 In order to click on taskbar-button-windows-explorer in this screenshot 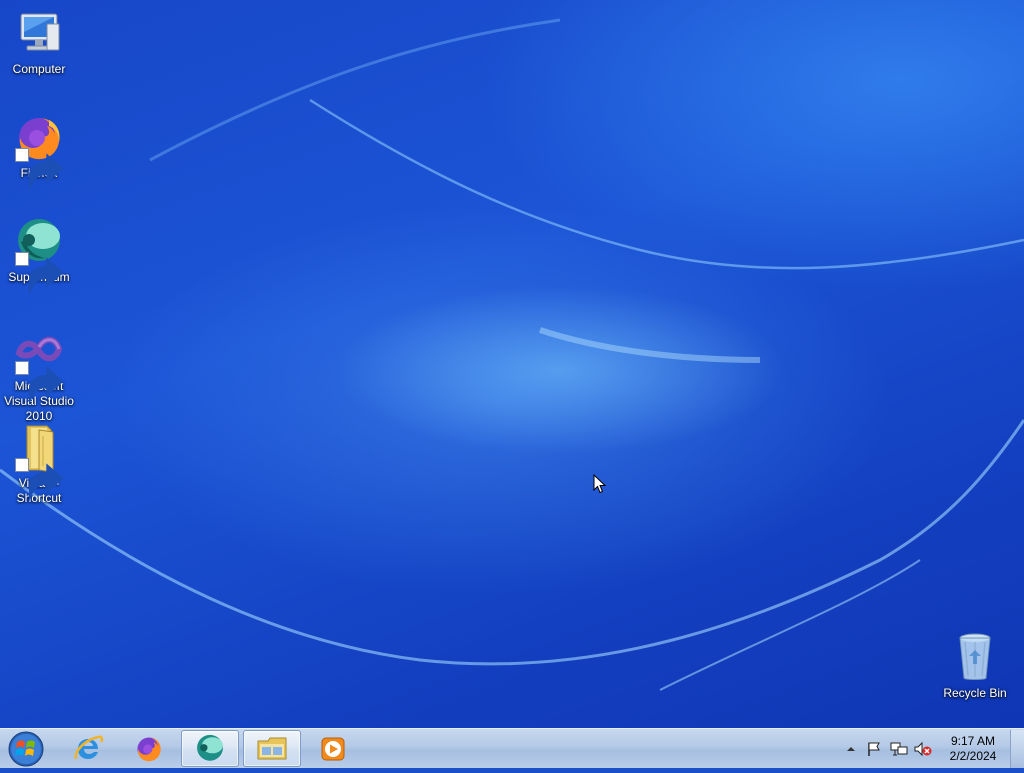, I will do `click(272, 748)`.